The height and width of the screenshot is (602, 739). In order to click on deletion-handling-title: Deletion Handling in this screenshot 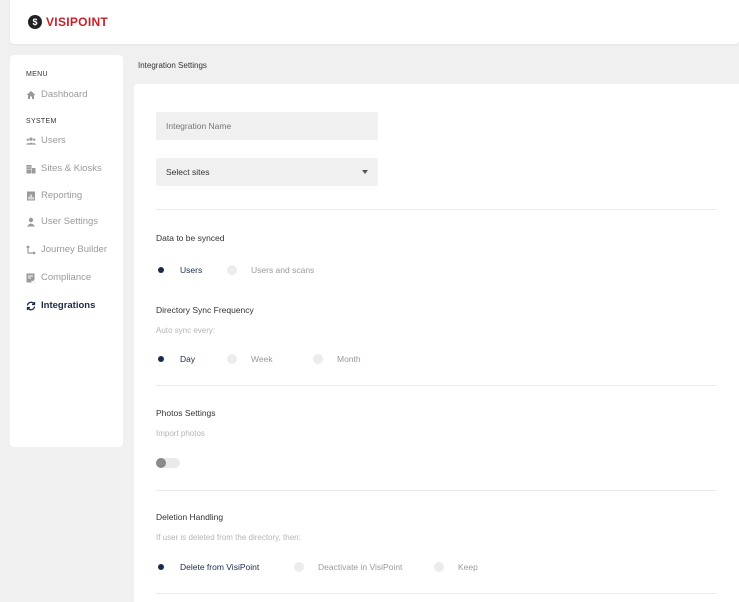, I will do `click(190, 517)`.